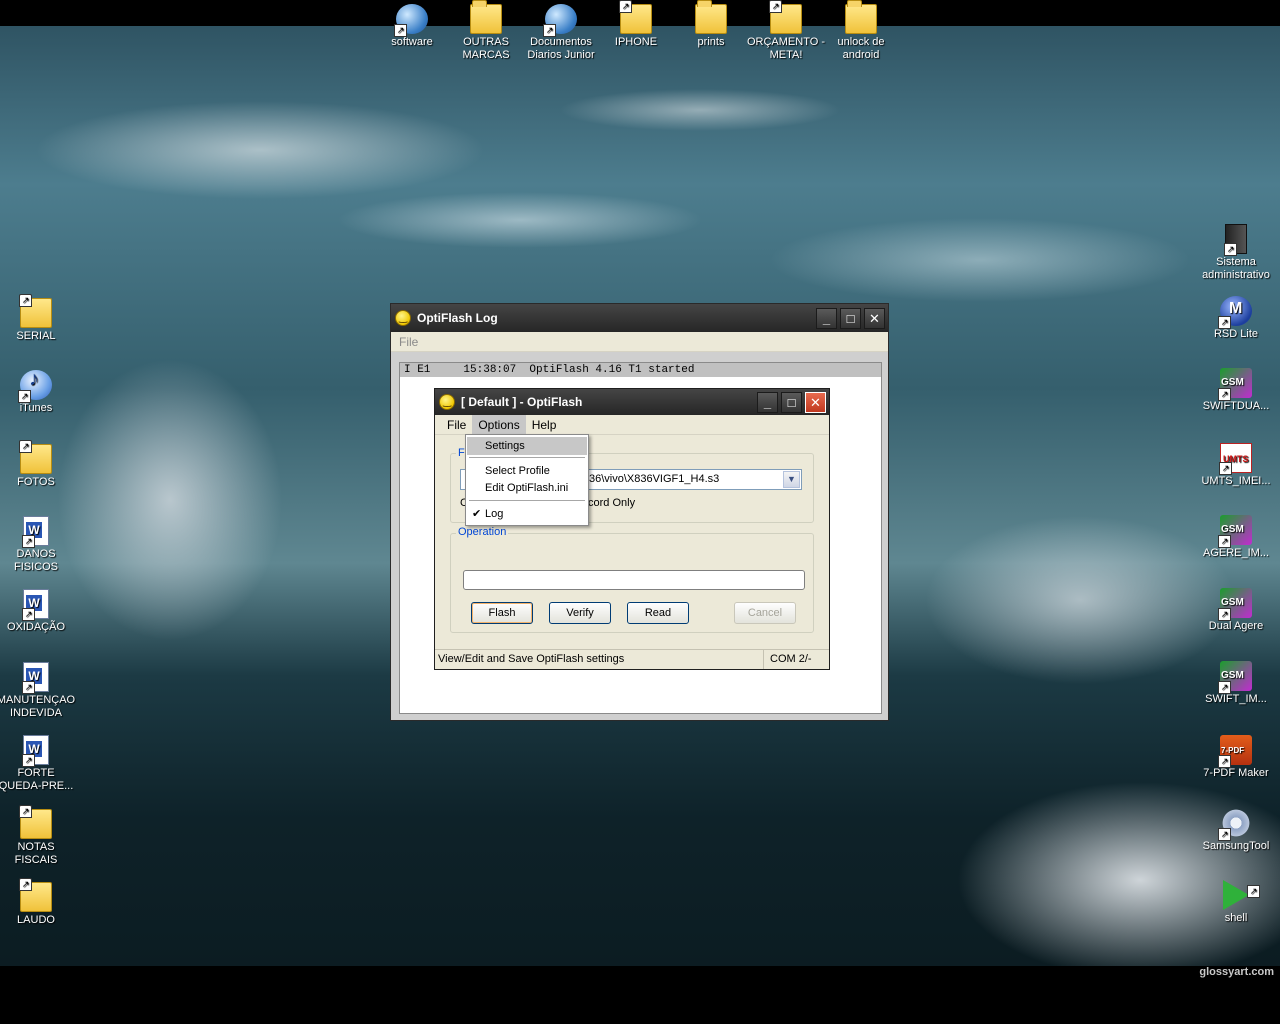  Describe the element at coordinates (544, 425) in the screenshot. I see `menu-help: Help` at that location.